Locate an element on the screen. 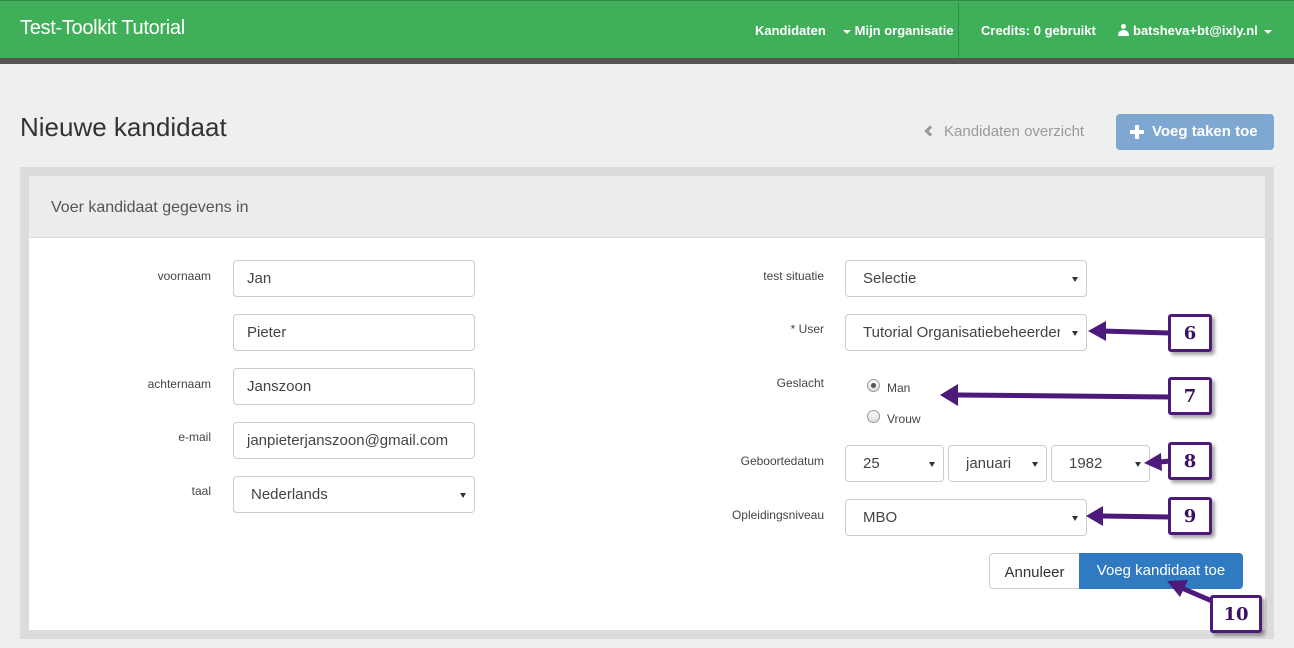  arrow-6-line is located at coordinates (1136, 332).